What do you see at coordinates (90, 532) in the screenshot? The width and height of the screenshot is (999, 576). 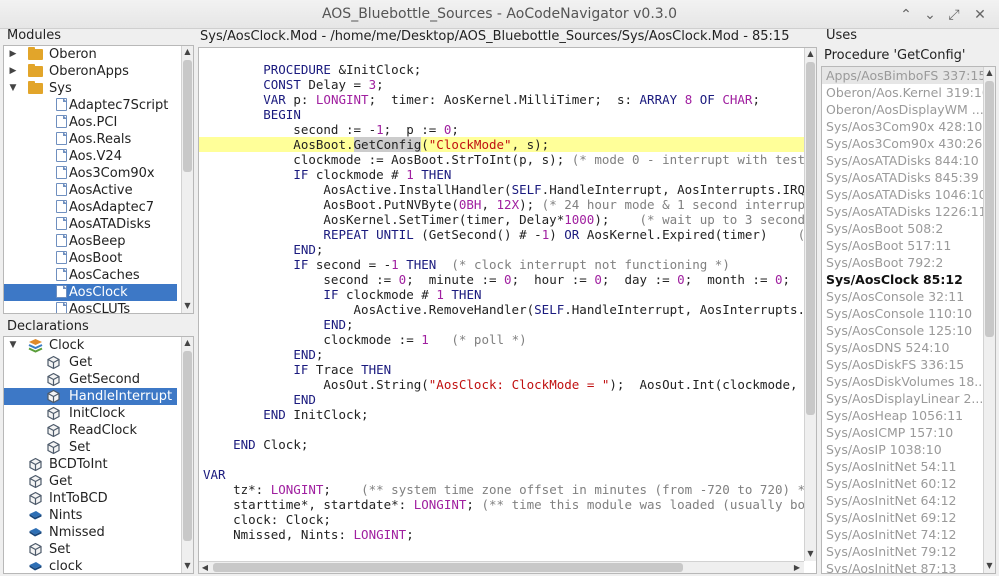 I see `tree-row-nmissed: Nmissed` at bounding box center [90, 532].